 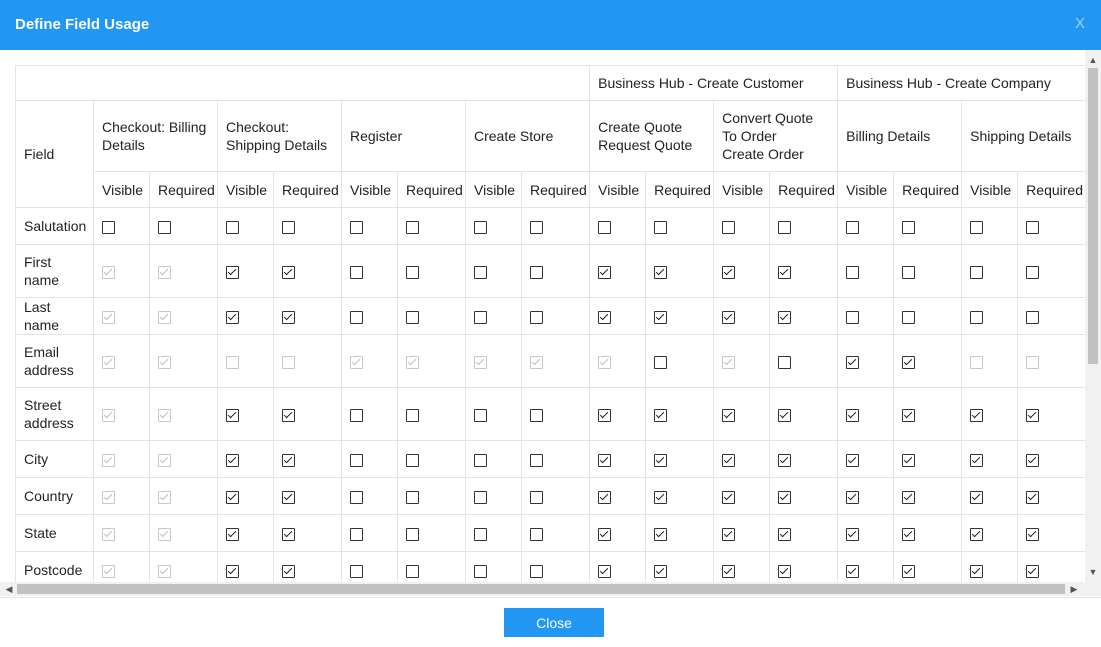 I want to click on scroll-right-arrow-icon: ▶, so click(x=1074, y=589).